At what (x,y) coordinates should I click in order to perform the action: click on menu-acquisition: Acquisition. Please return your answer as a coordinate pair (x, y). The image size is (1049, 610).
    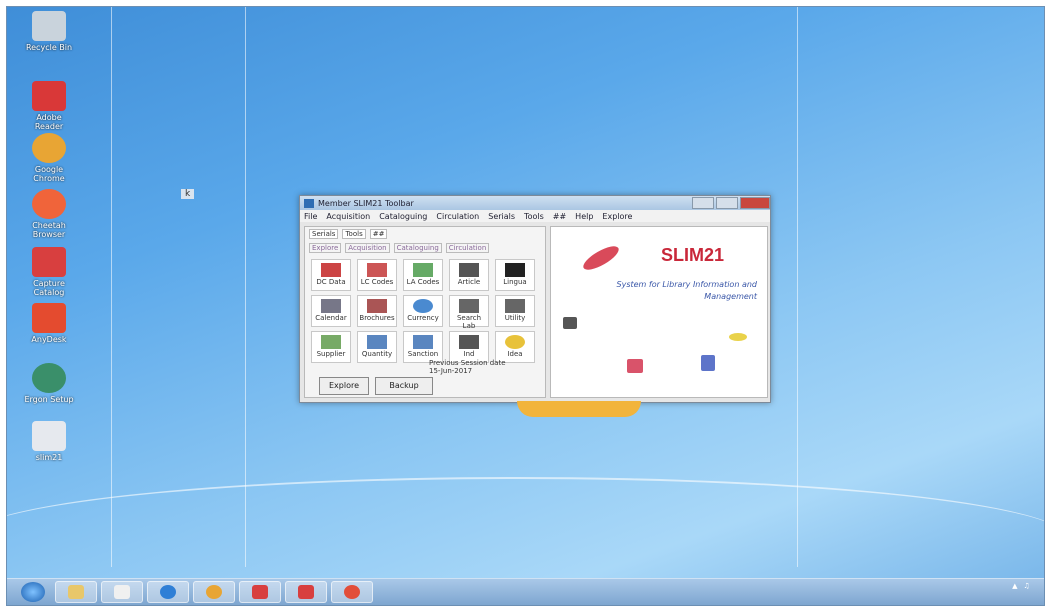
    Looking at the image, I should click on (348, 216).